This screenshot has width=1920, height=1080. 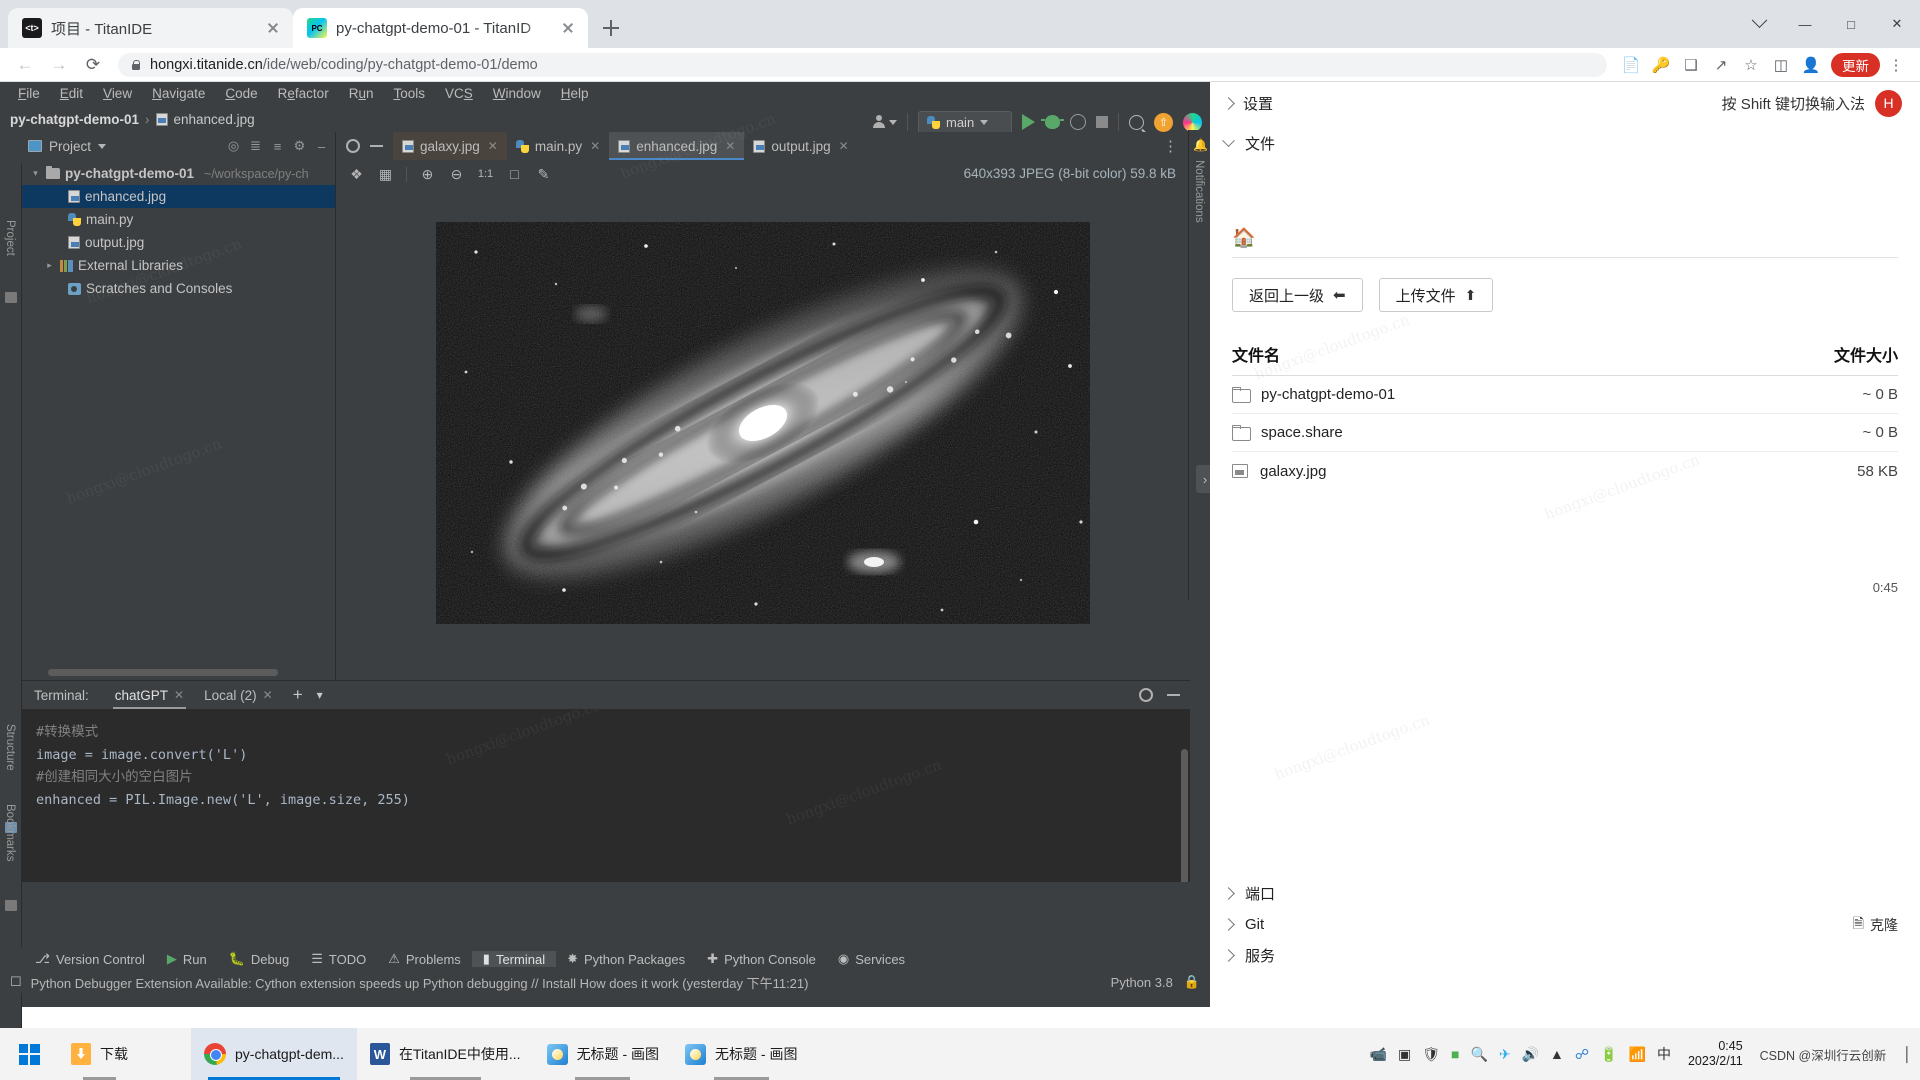 What do you see at coordinates (150, 28) in the screenshot?
I see `browser-tab-1: <t> 项目 - TitanIDE` at bounding box center [150, 28].